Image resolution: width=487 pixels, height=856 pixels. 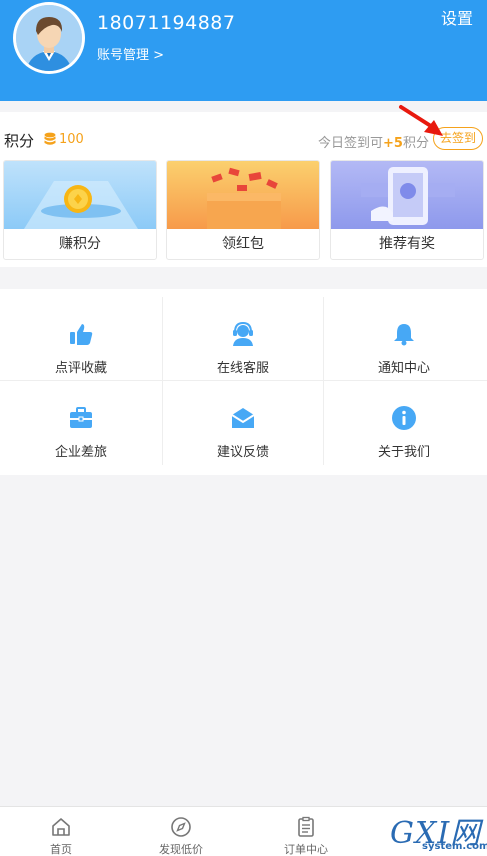 I want to click on menu-item-reviews: 点评收藏, so click(x=81, y=339).